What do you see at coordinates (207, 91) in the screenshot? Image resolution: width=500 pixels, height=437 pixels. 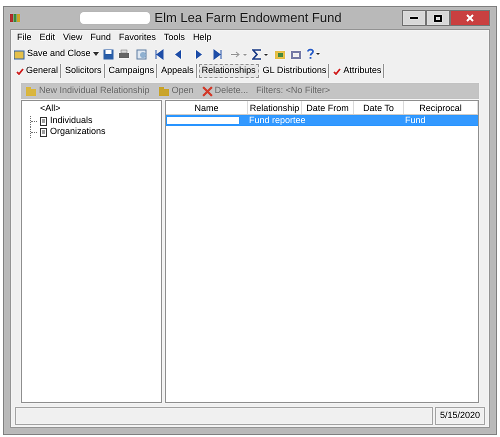 I see `cross-icon` at bounding box center [207, 91].